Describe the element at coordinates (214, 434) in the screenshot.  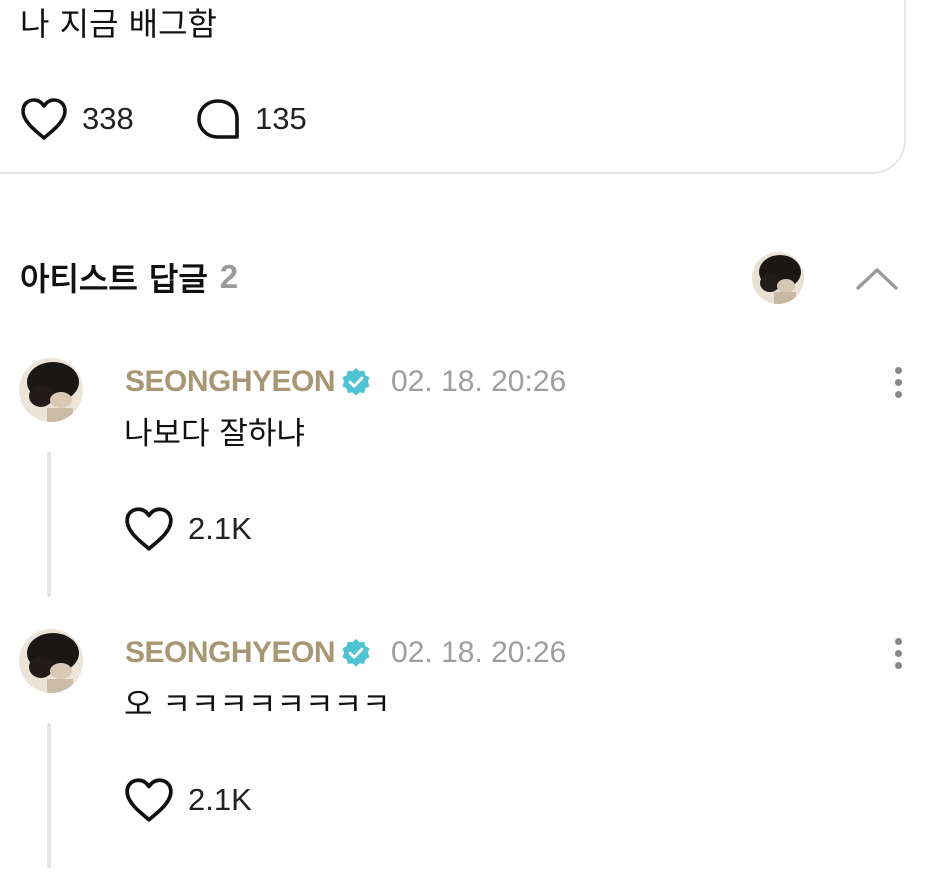
I see `comment-text: 나보다 잘하냐` at that location.